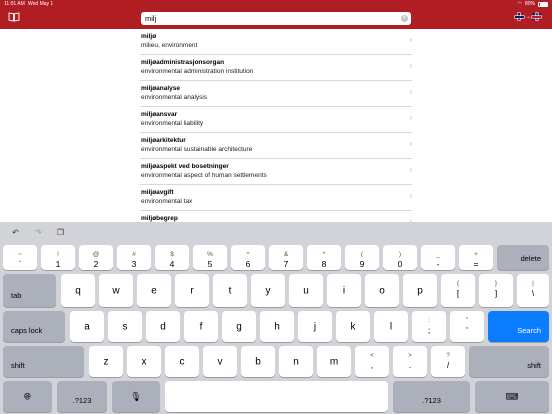 This screenshot has height=414, width=552. What do you see at coordinates (96, 254) in the screenshot?
I see `key-shift-char: @` at bounding box center [96, 254].